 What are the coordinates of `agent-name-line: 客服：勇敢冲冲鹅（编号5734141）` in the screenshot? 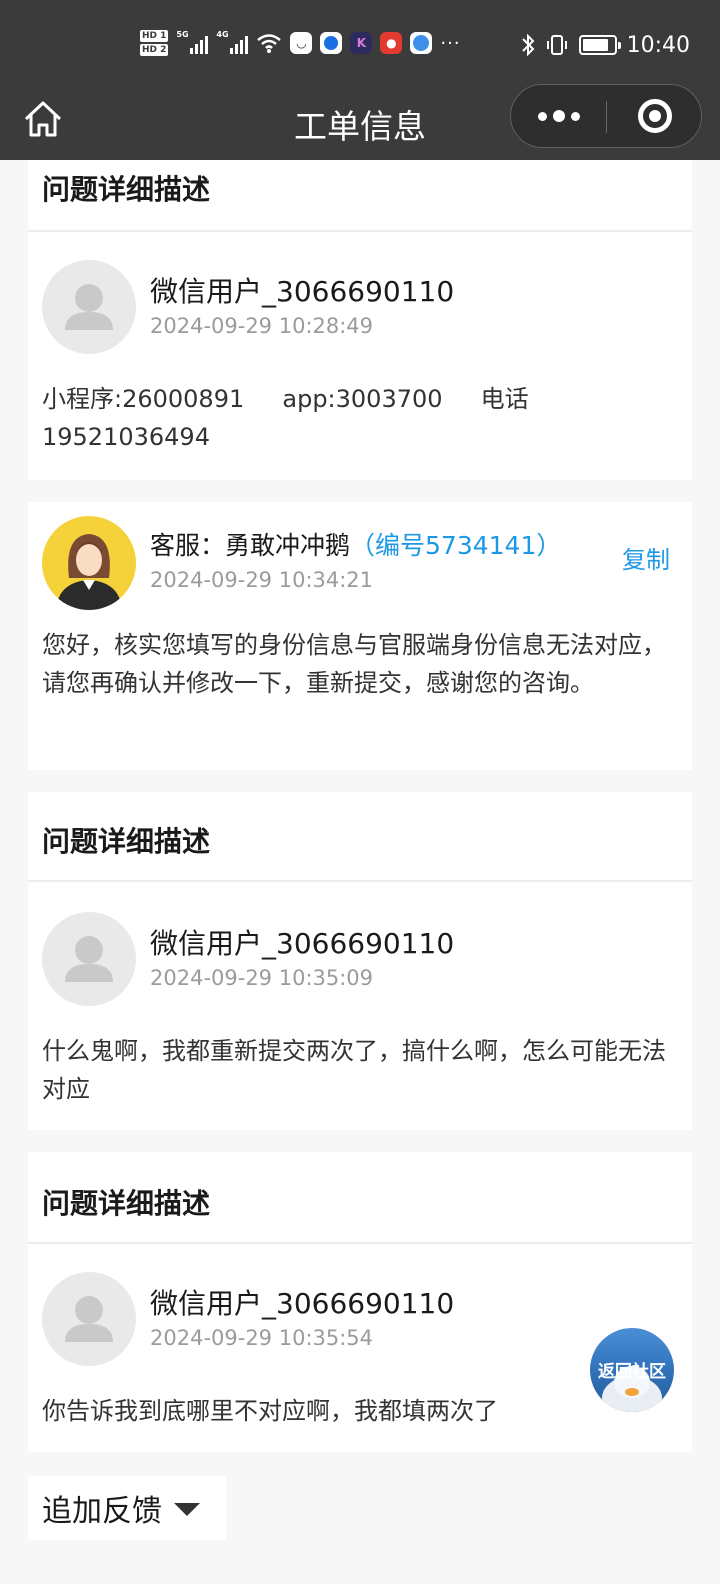 It's located at (355, 544).